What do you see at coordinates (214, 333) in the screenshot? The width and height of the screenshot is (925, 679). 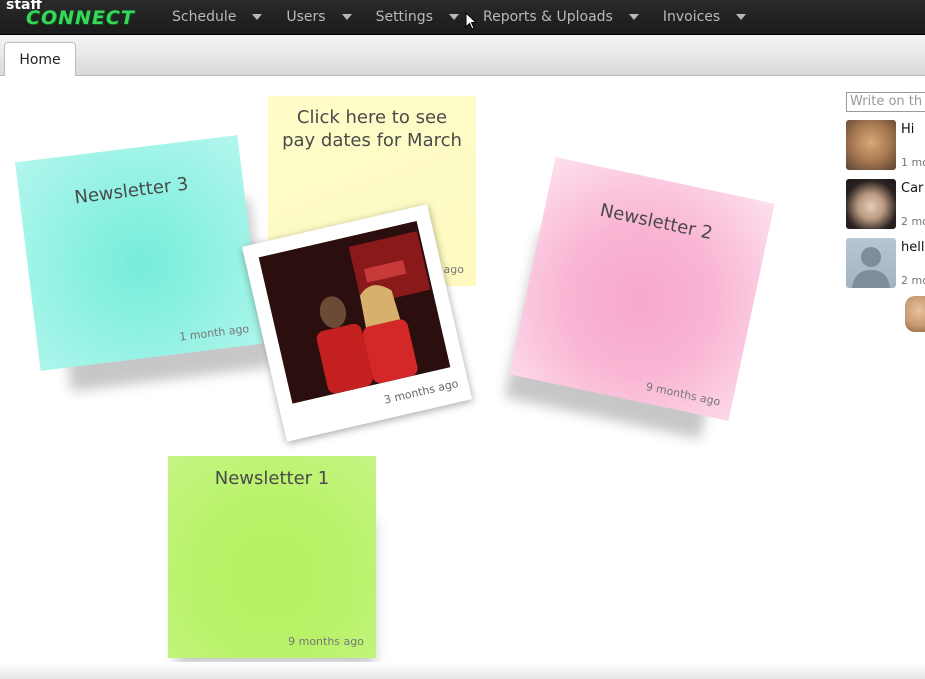 I see `note-timestamp: 1 month ago` at bounding box center [214, 333].